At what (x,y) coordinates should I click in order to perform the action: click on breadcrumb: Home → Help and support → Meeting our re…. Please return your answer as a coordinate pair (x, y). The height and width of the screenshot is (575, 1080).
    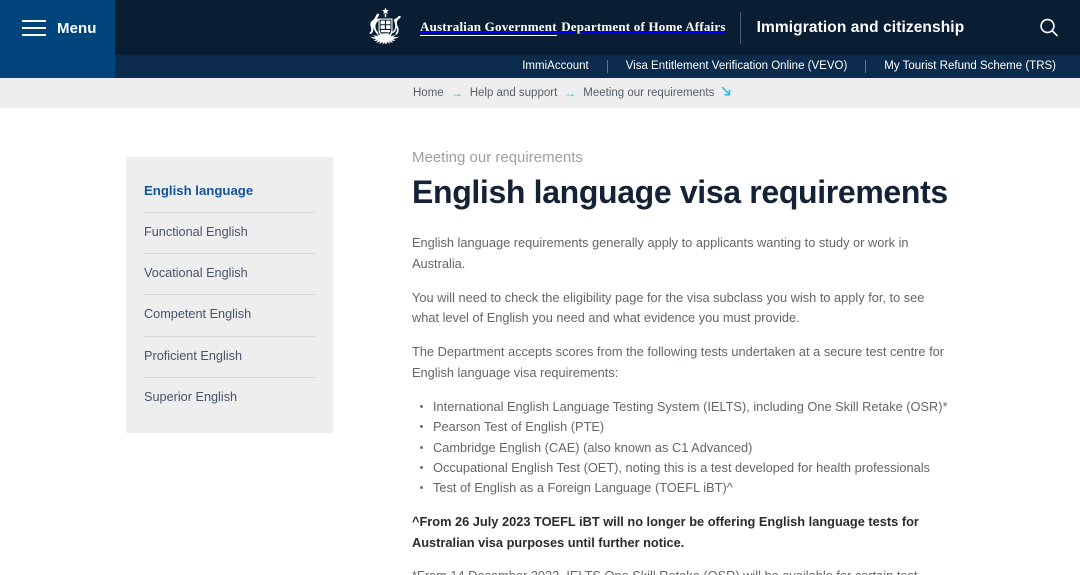
    Looking at the image, I should click on (572, 93).